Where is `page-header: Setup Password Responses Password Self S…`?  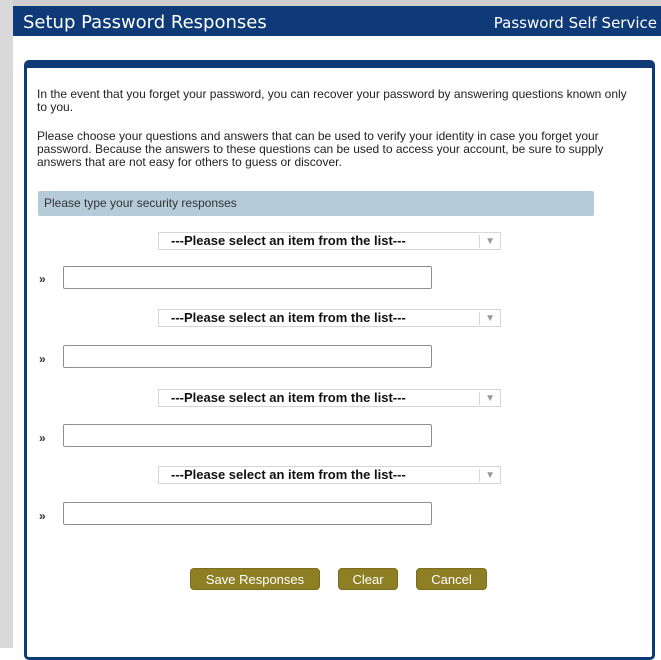 page-header: Setup Password Responses Password Self S… is located at coordinates (337, 18).